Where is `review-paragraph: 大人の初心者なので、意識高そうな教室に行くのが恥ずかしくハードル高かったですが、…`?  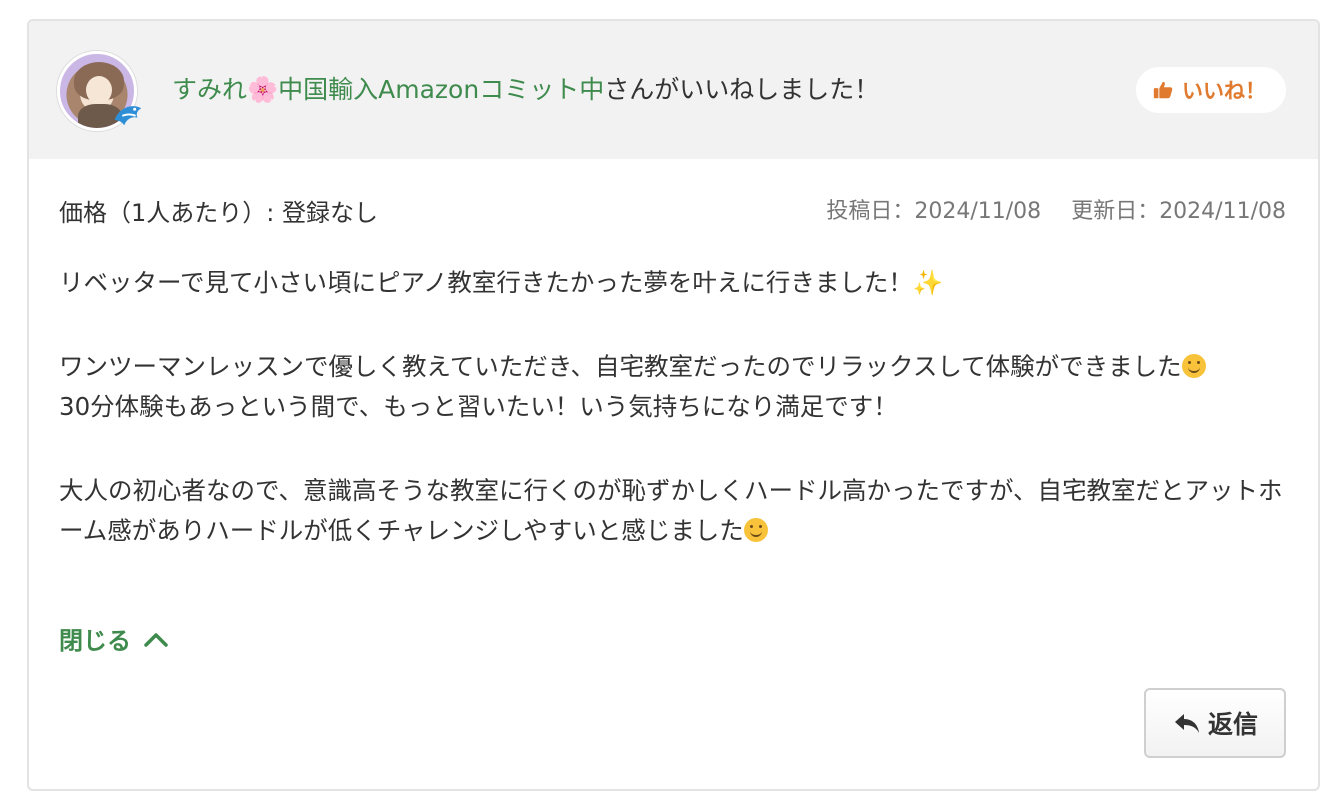
review-paragraph: 大人の初心者なので、意識高そうな教室に行くのが恥ずかしくハードル高かったですが、… is located at coordinates (671, 510).